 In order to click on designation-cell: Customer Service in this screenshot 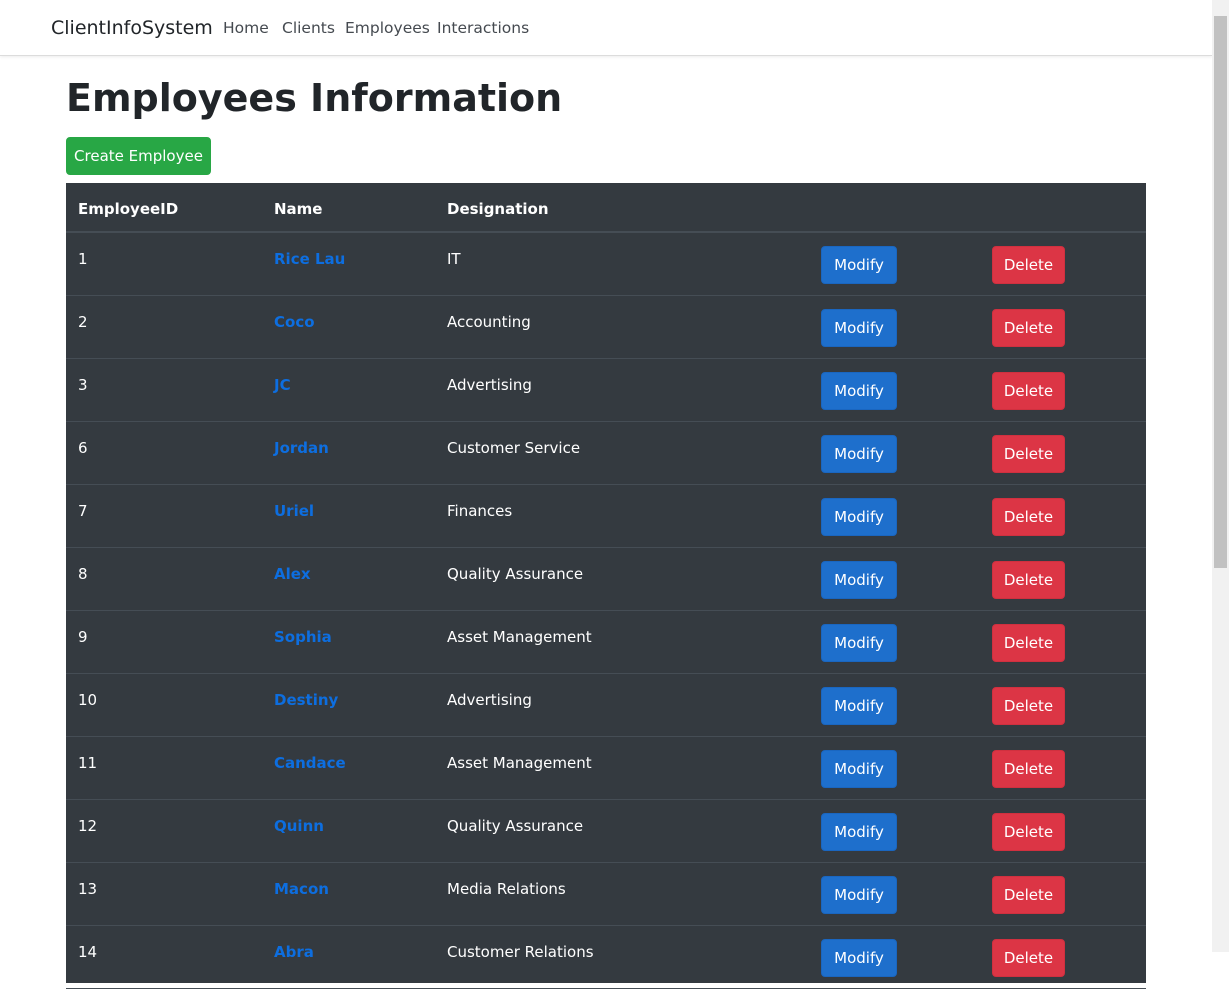, I will do `click(514, 448)`.